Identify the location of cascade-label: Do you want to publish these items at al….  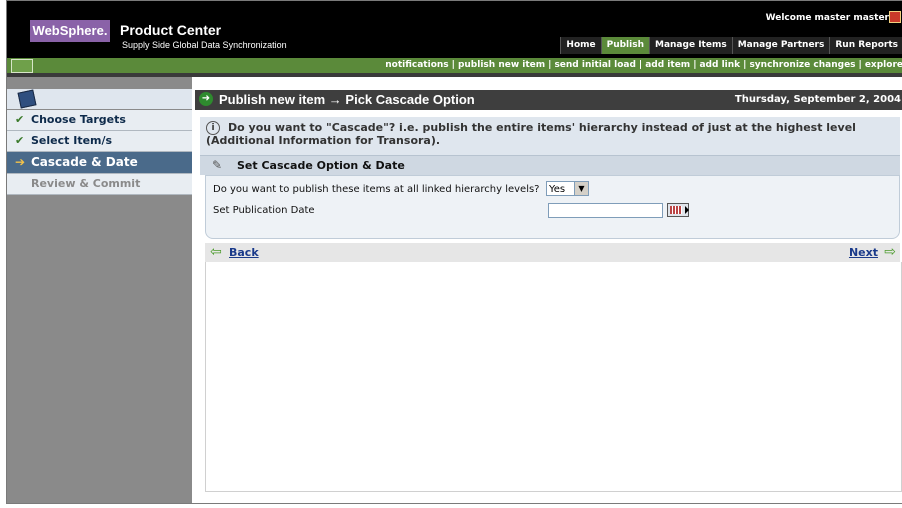
(376, 189).